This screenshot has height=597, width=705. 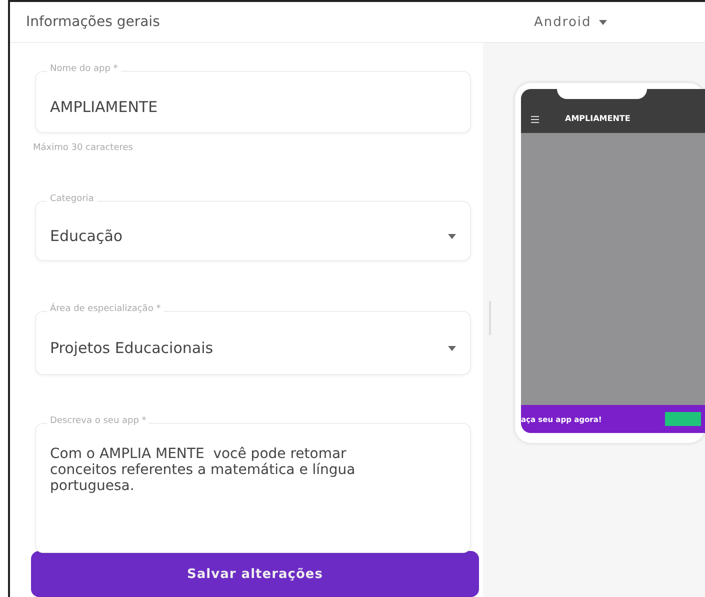 I want to click on app-title: AMPLIAMENTE, so click(x=597, y=118).